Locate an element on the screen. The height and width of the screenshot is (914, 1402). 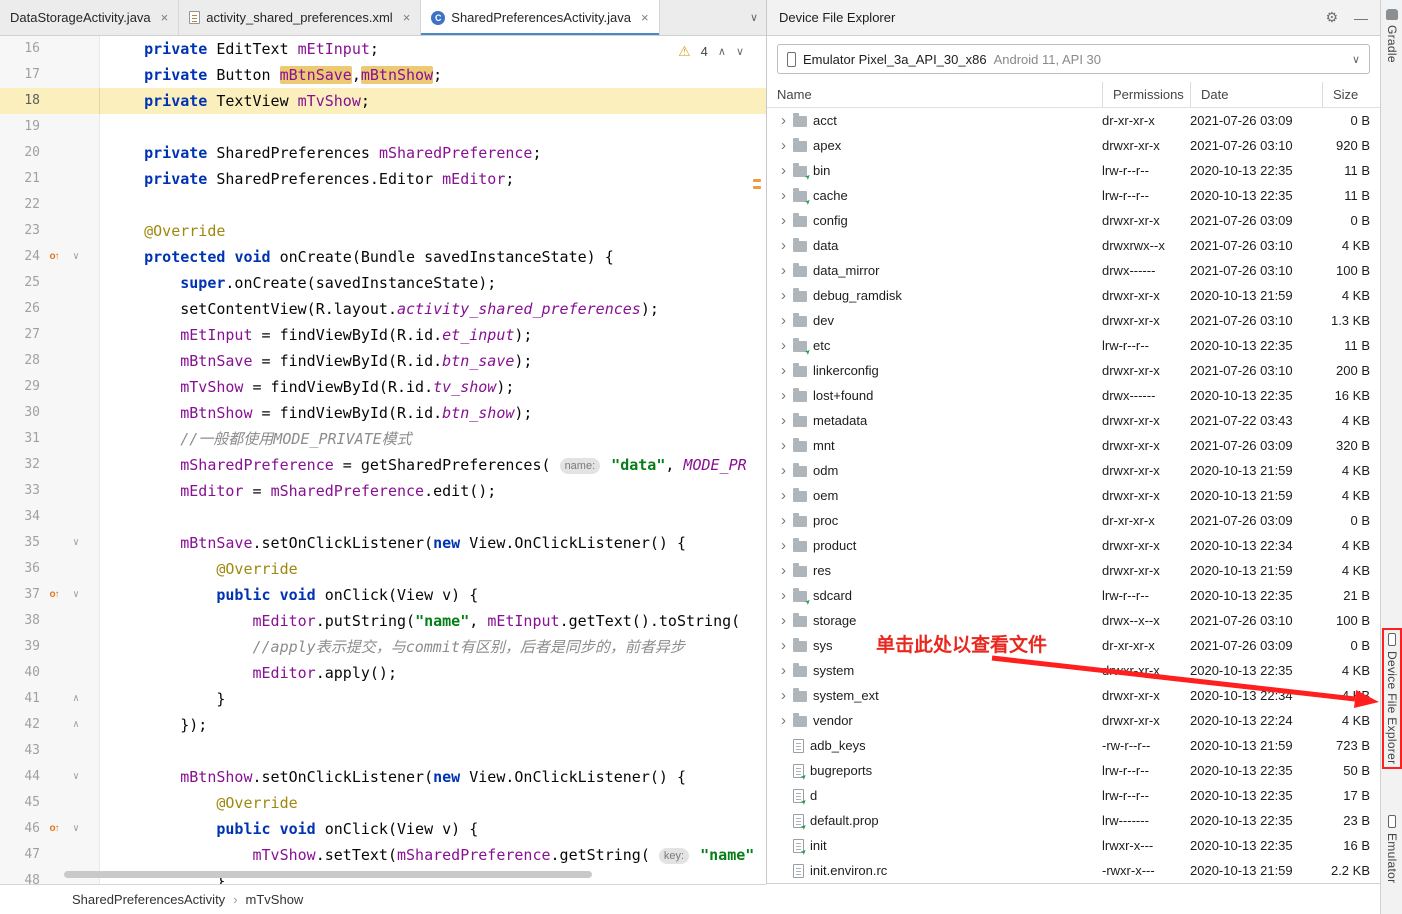
editor-tab-activity-shared-preferences-xml: activity_shared_preferences.xml × is located at coordinates (300, 17).